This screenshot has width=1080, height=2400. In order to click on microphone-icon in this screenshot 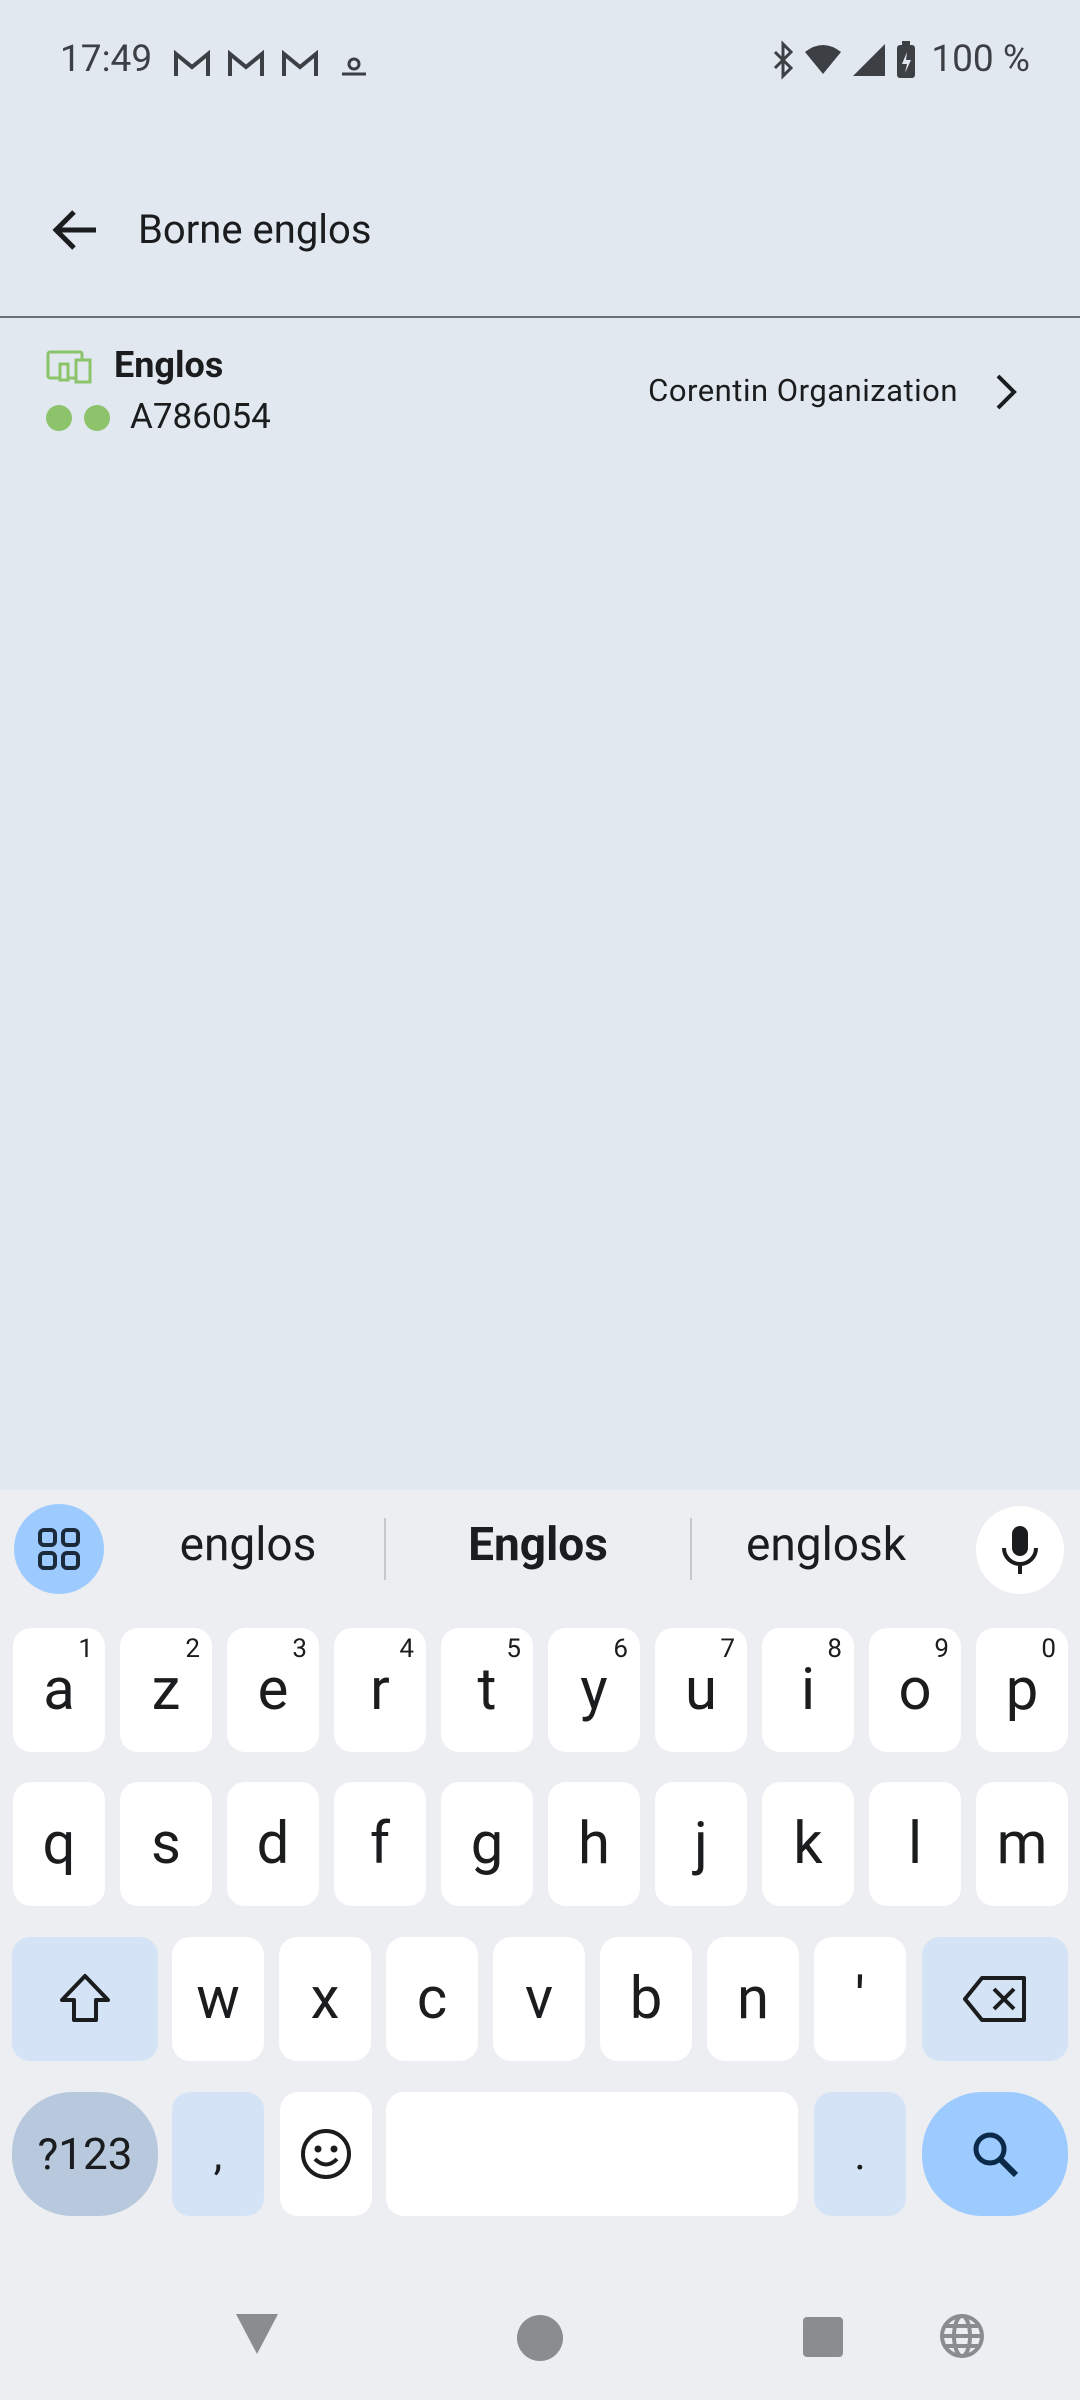, I will do `click(1020, 1550)`.